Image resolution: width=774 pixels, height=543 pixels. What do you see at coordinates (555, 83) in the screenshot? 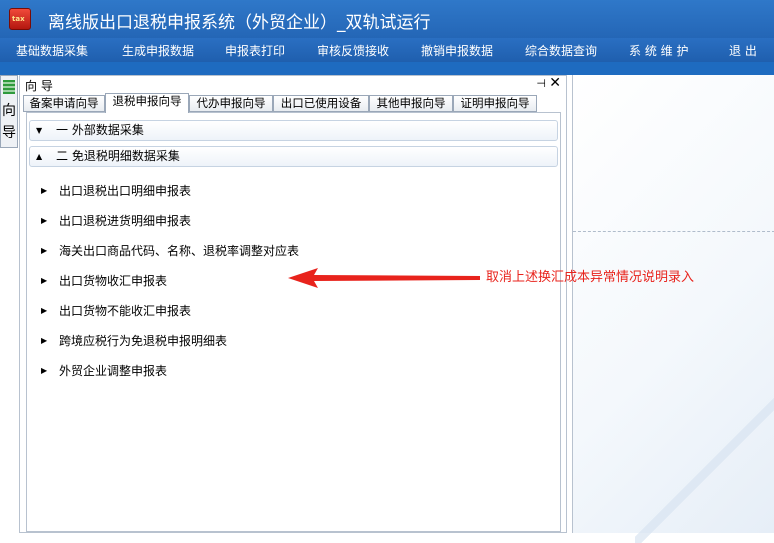
I see `close-icon: ✕` at bounding box center [555, 83].